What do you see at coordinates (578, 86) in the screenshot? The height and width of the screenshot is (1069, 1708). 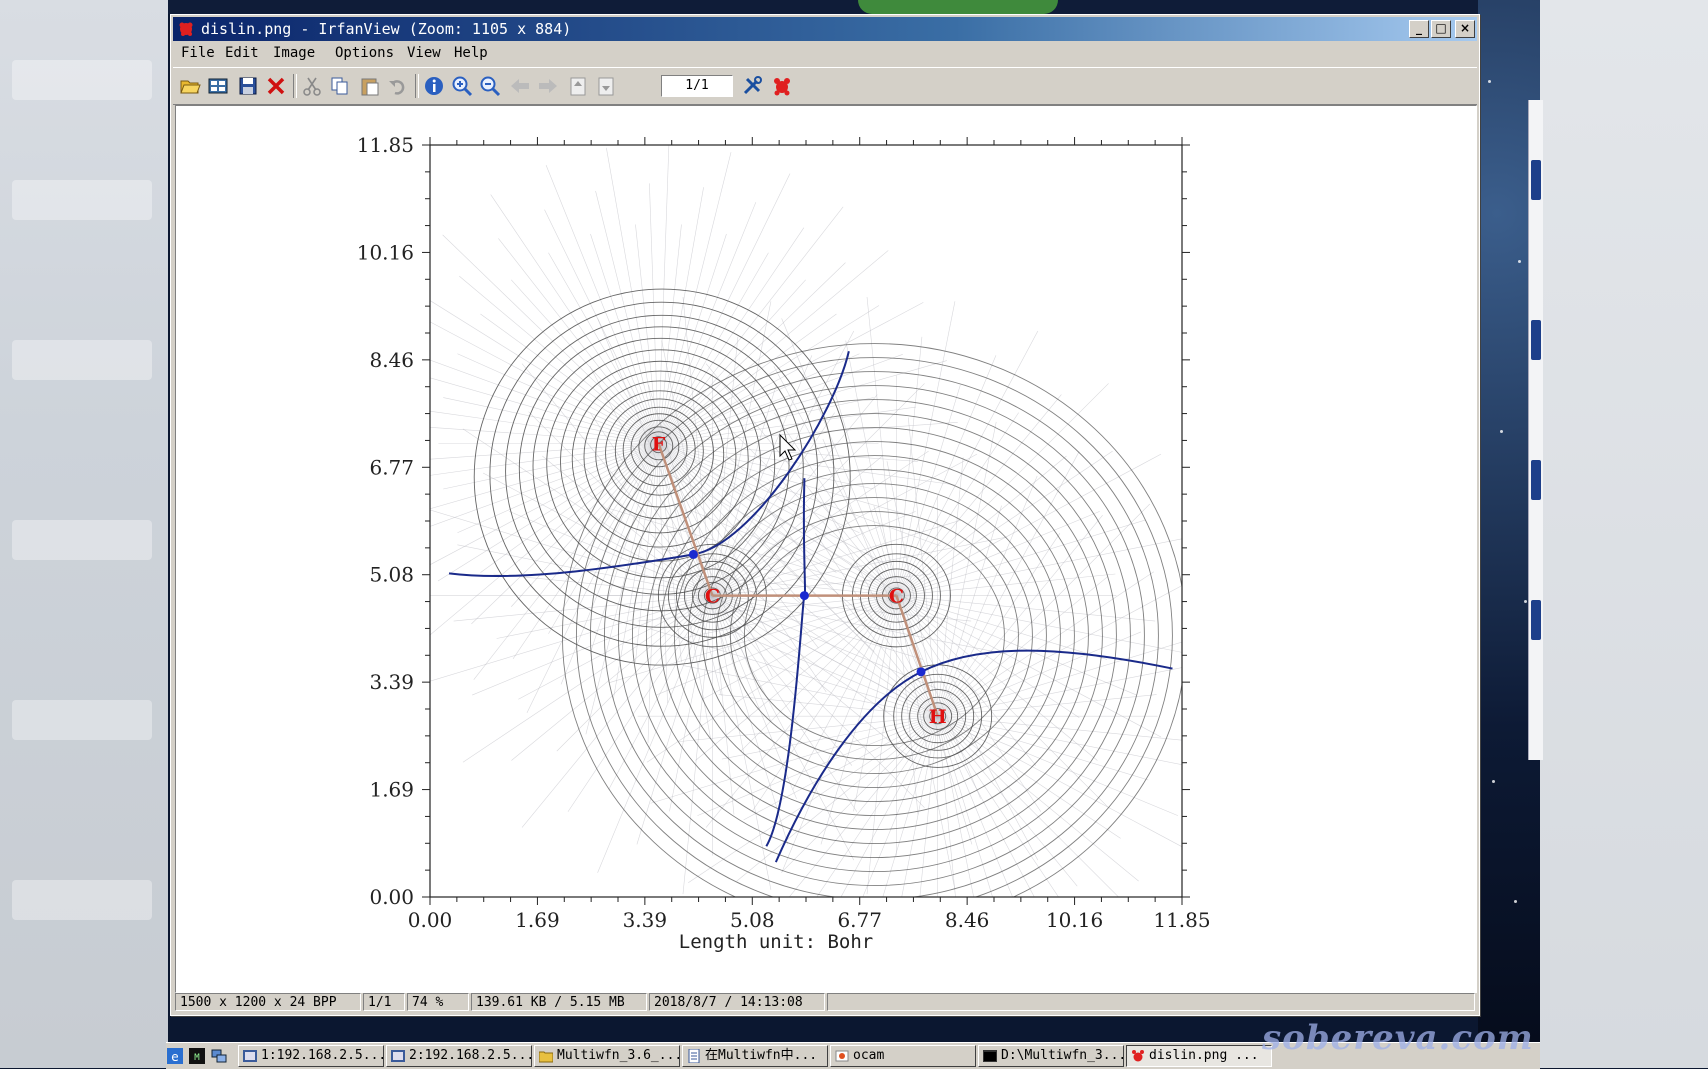 I see `first-page-icon` at bounding box center [578, 86].